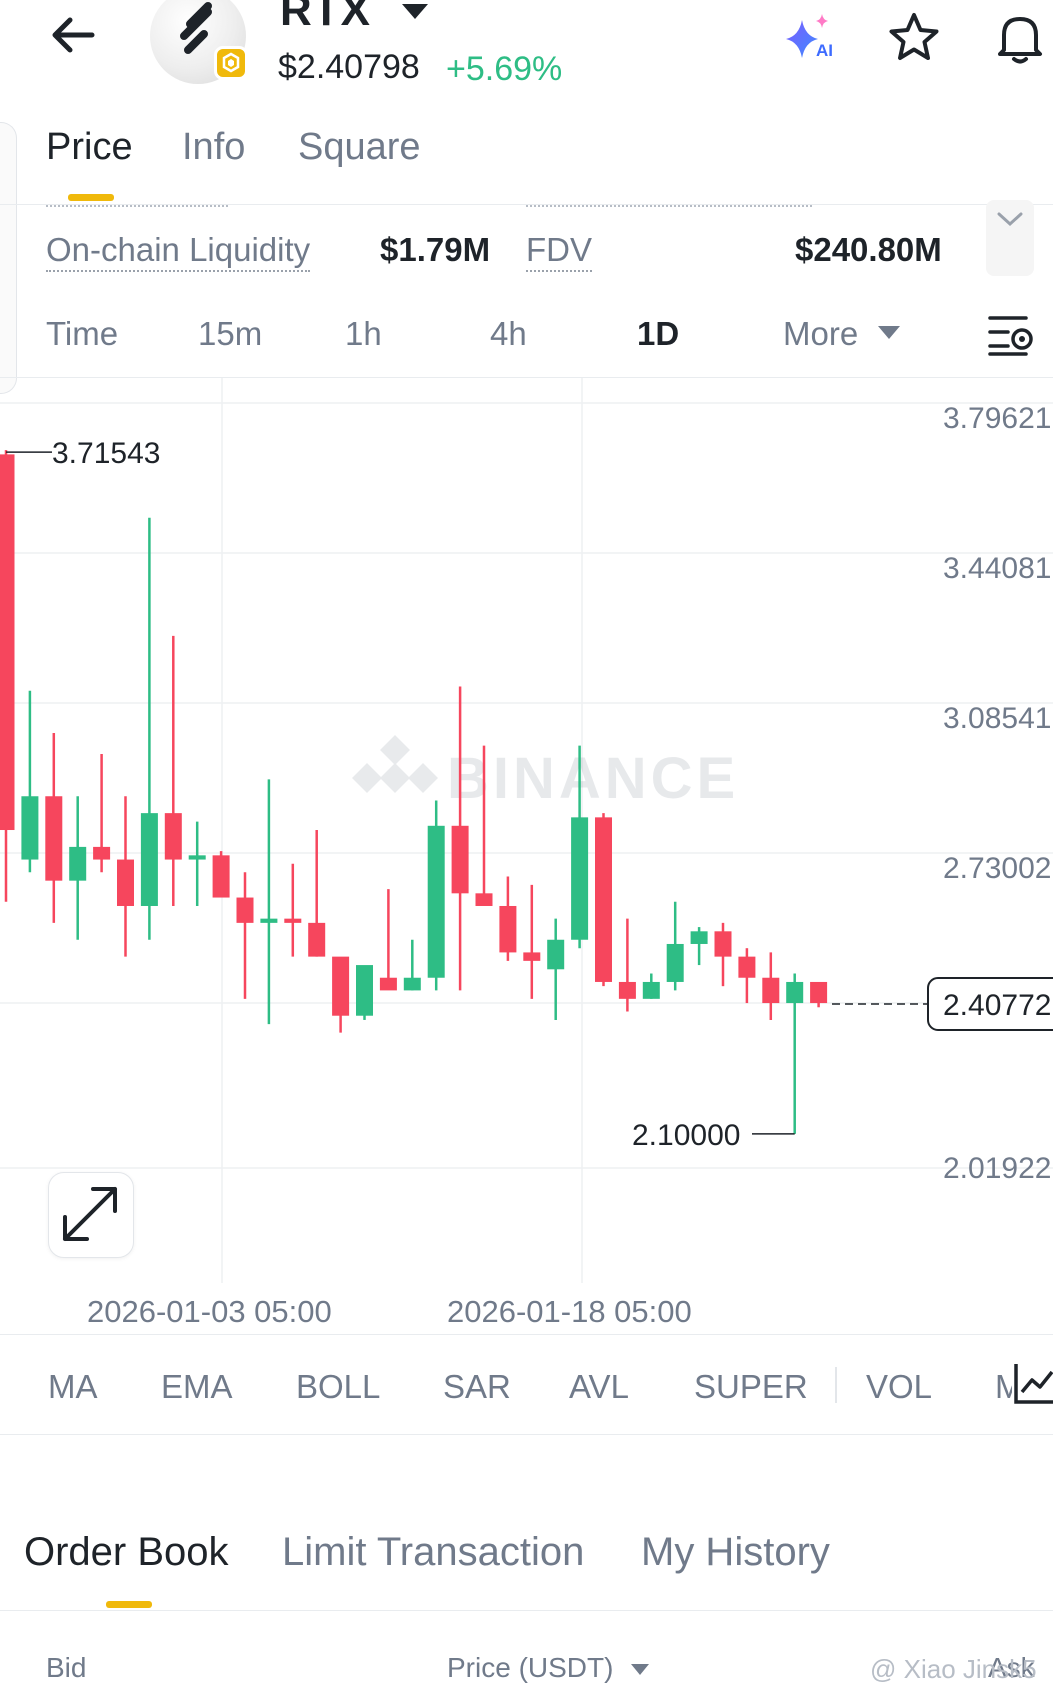 The height and width of the screenshot is (1693, 1053). Describe the element at coordinates (325, 18) in the screenshot. I see `token-symbol: RTX` at that location.